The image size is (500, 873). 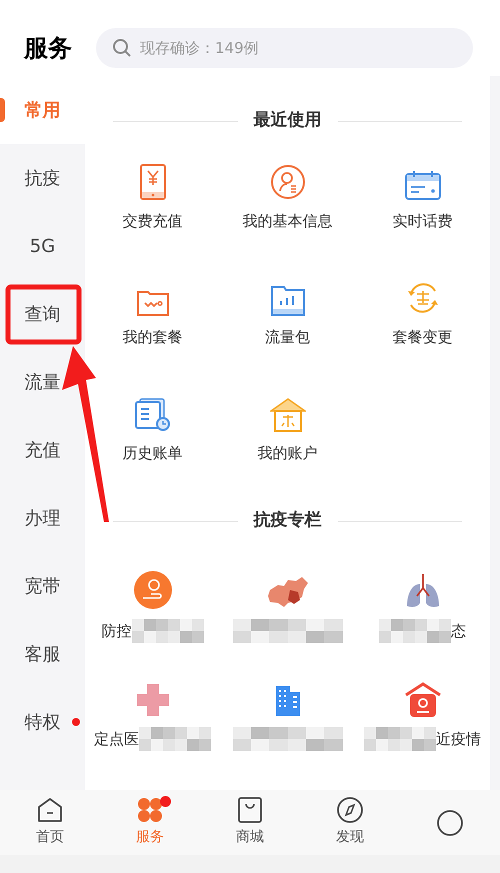 What do you see at coordinates (458, 739) in the screenshot?
I see `service-label: 近疫情` at bounding box center [458, 739].